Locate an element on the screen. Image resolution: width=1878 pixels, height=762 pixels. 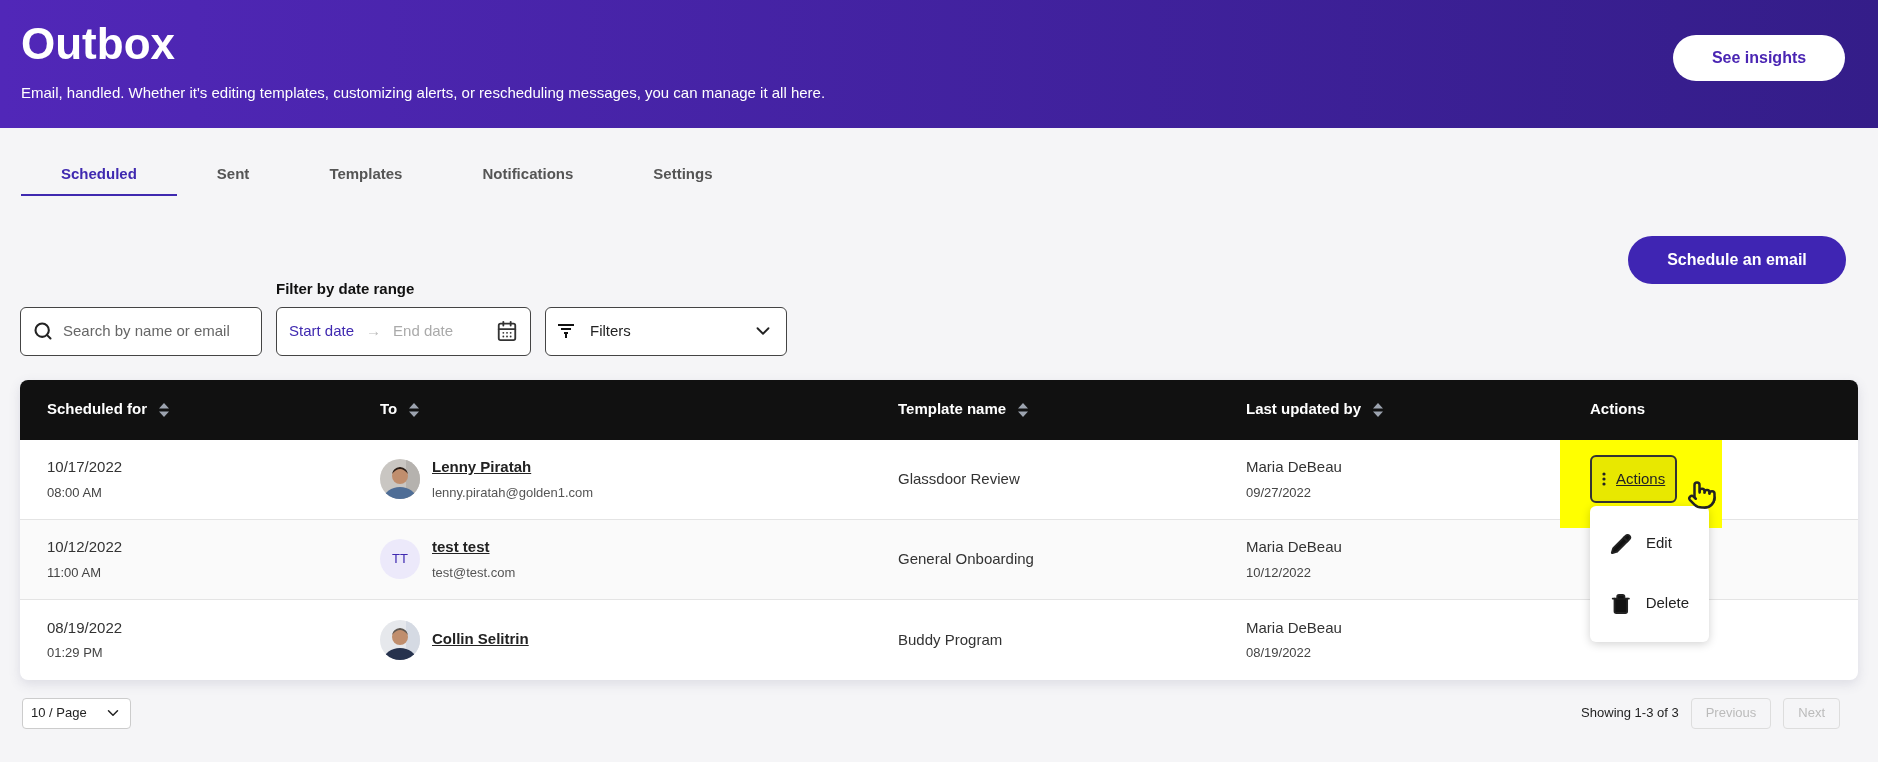
updated-date-text: 10/12/2022 is located at coordinates (1279, 572).